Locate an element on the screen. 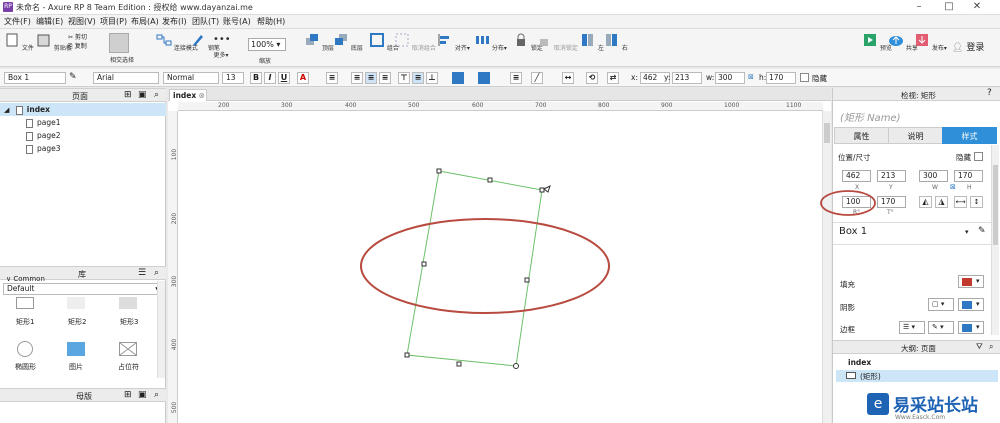  zoom-select: 100% ▾ is located at coordinates (267, 44).